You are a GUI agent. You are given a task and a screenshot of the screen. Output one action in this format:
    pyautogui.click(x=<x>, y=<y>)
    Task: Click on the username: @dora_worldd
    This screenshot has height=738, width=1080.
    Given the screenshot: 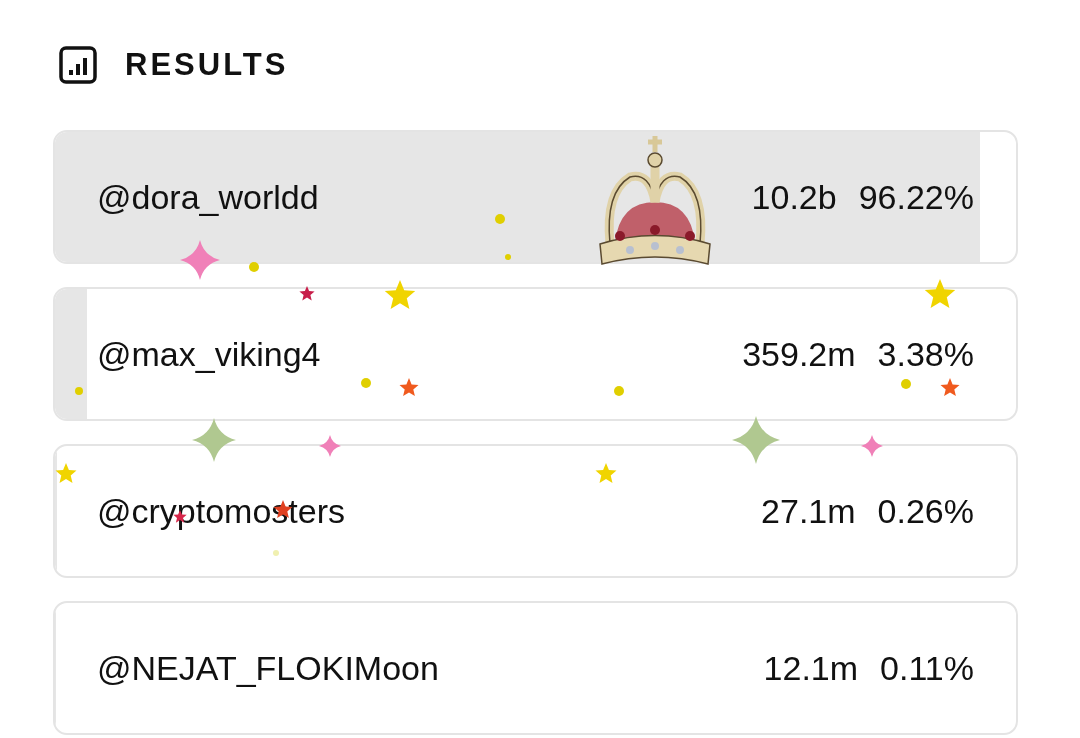 What is the action you would take?
    pyautogui.click(x=208, y=197)
    